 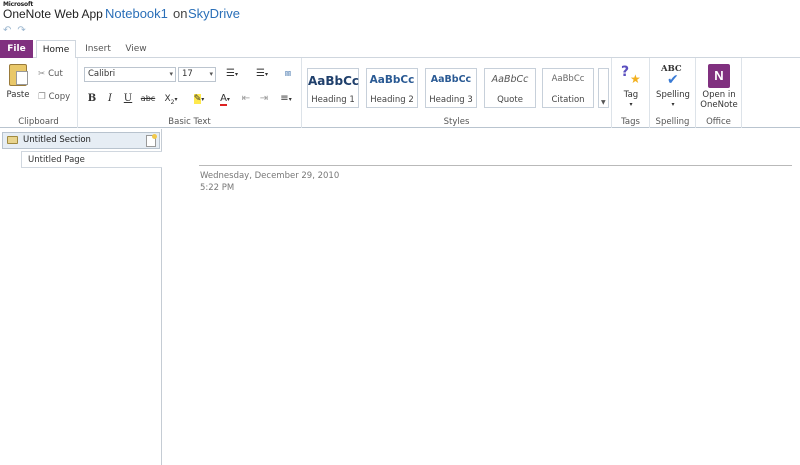 I want to click on chevron-down-icon: ▼, so click(x=603, y=102).